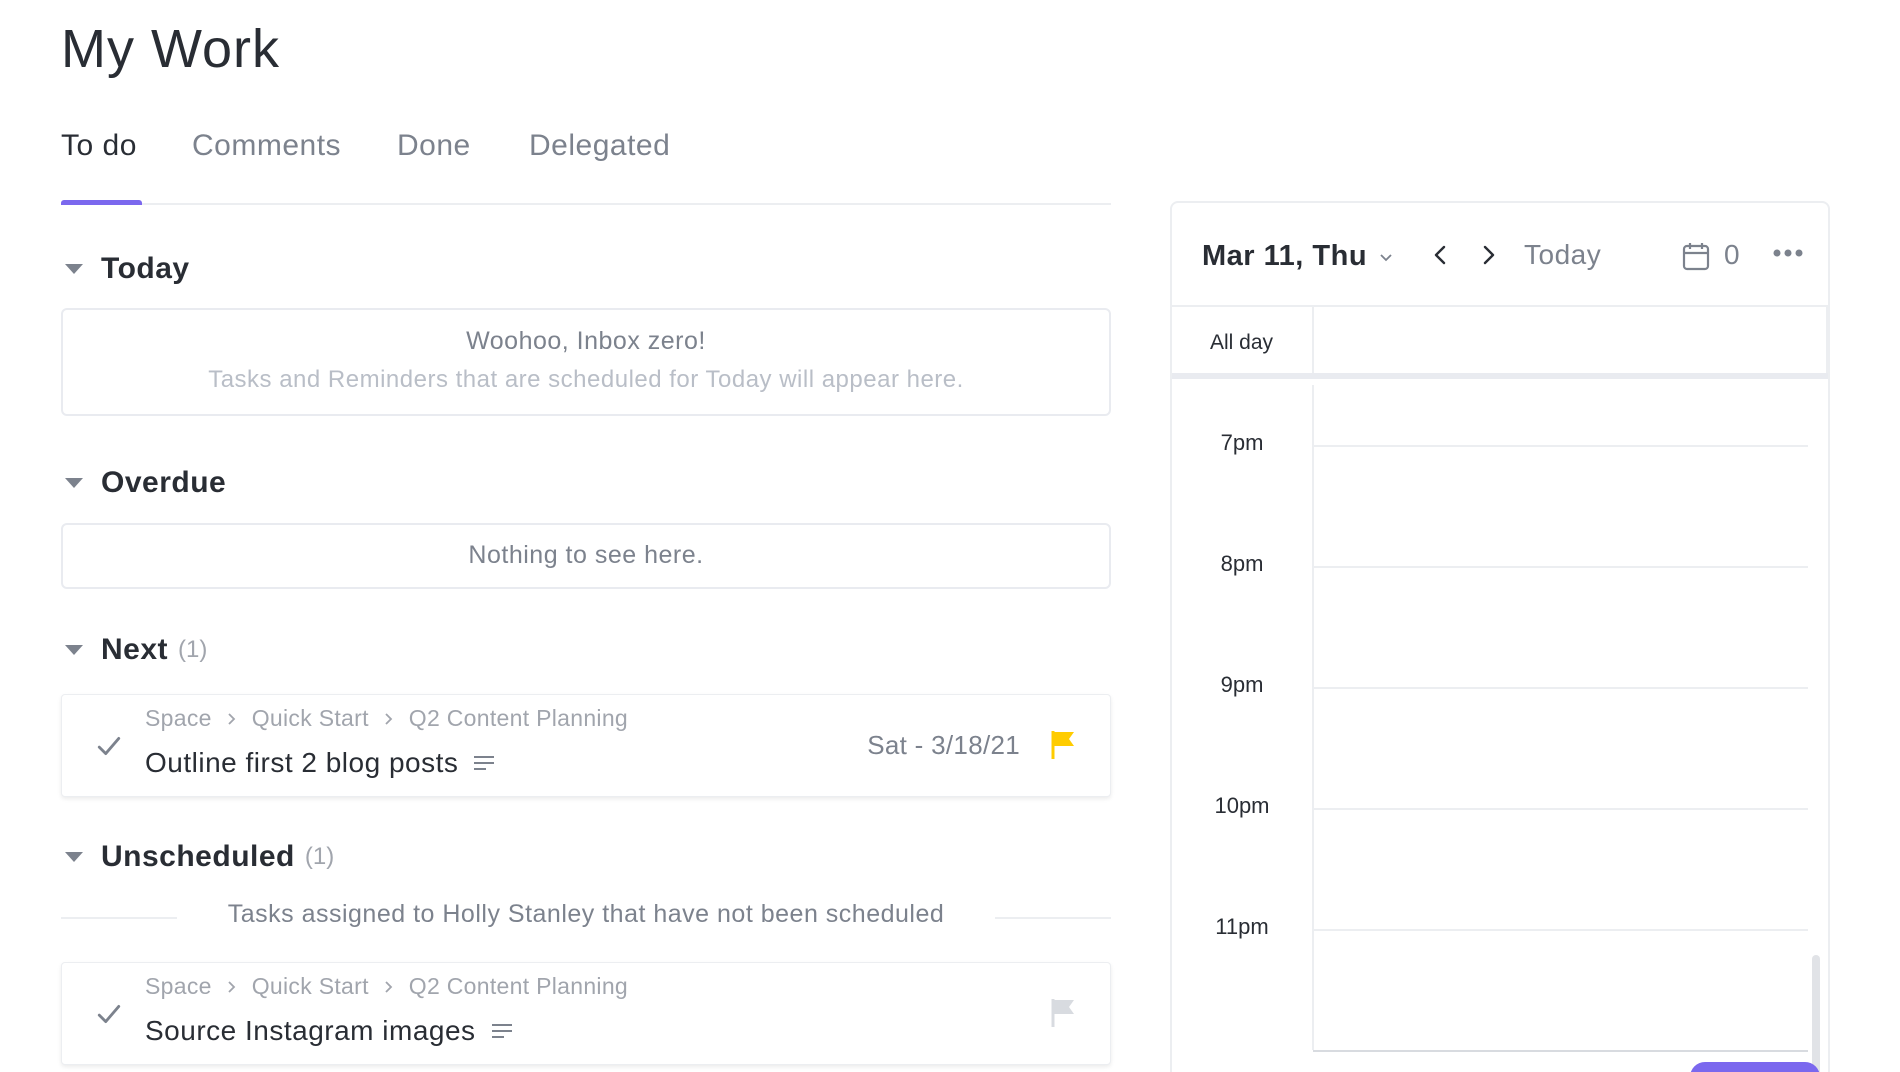  Describe the element at coordinates (1242, 563) in the screenshot. I see `hour-label: 8pm` at that location.